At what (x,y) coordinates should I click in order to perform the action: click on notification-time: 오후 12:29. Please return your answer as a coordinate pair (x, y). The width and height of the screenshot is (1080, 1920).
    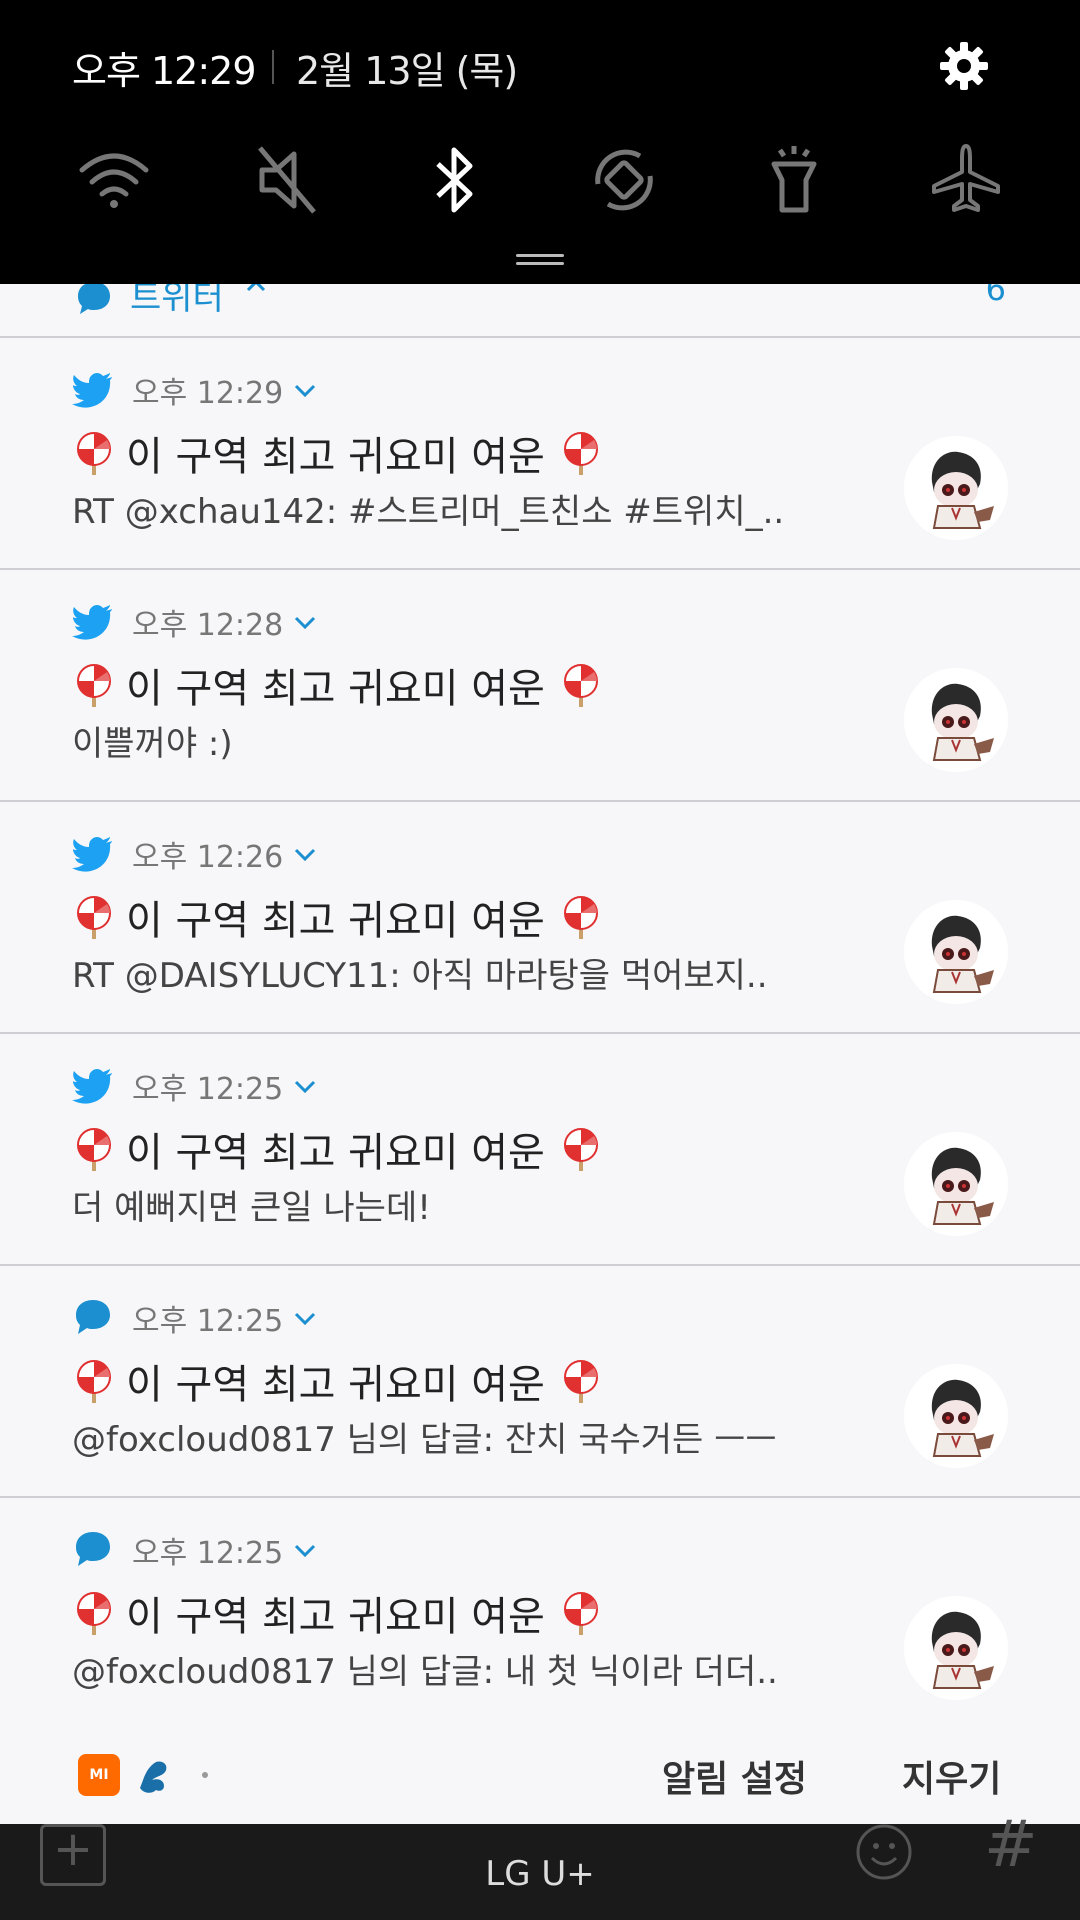
    Looking at the image, I should click on (208, 393).